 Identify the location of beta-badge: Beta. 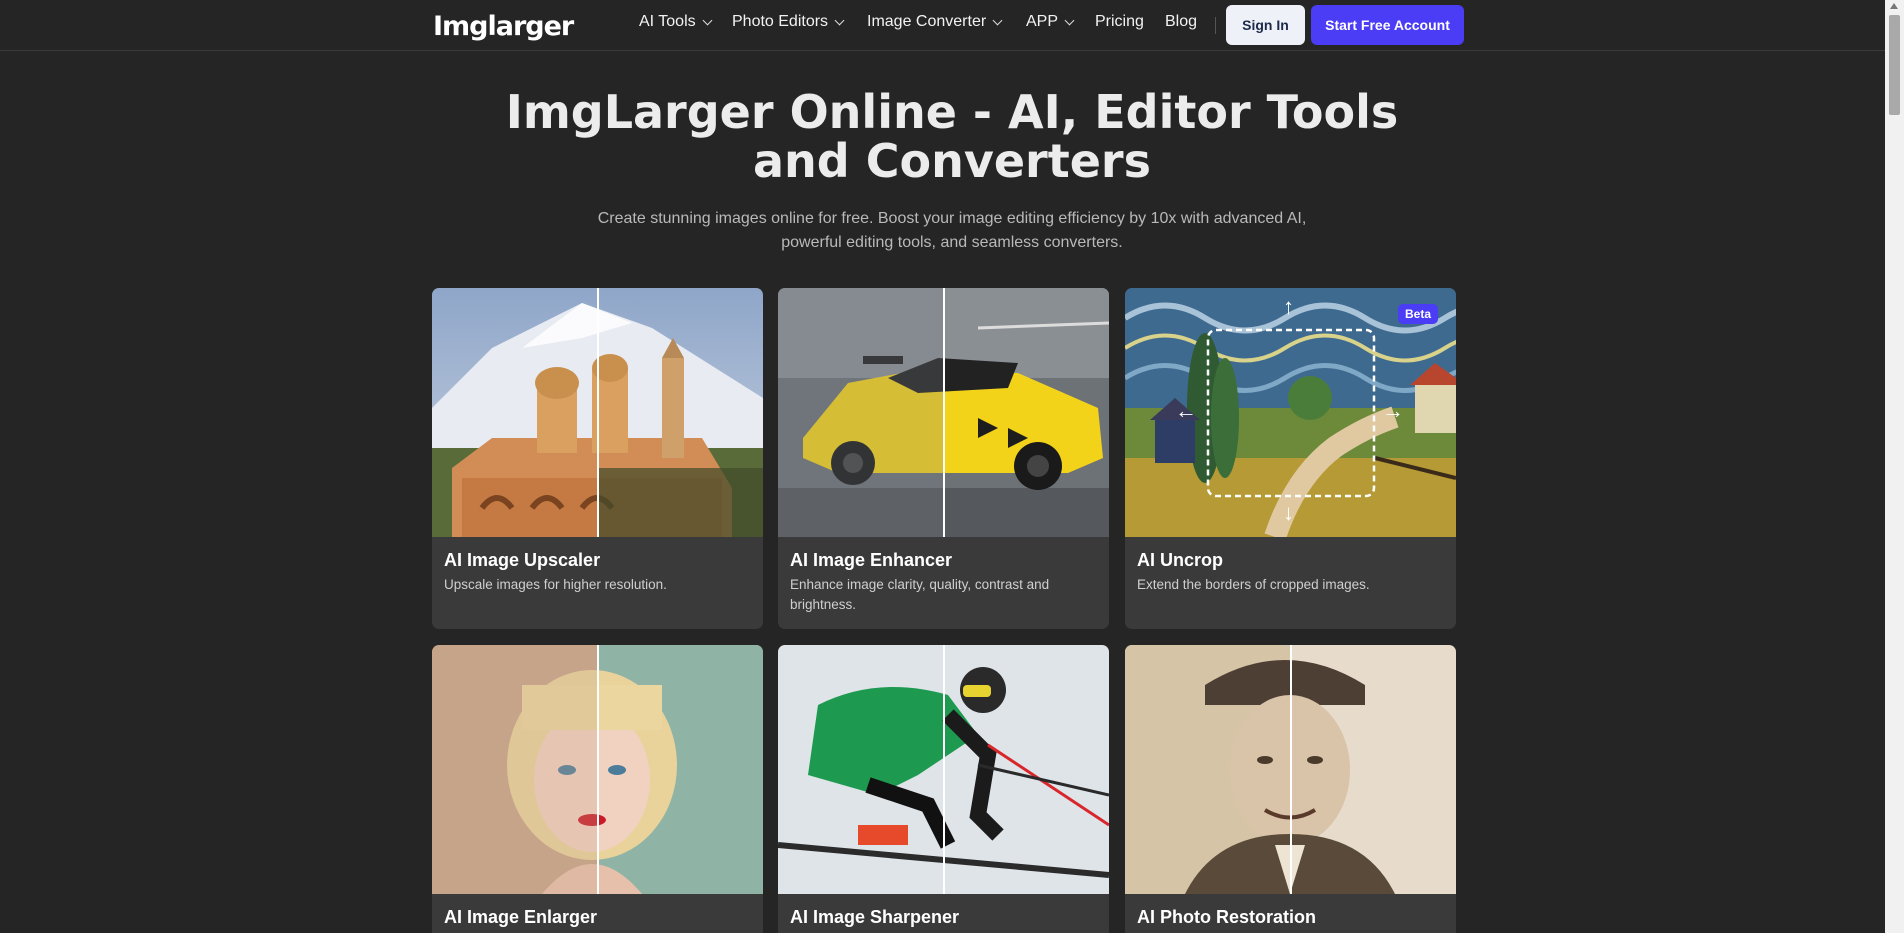
(1418, 314).